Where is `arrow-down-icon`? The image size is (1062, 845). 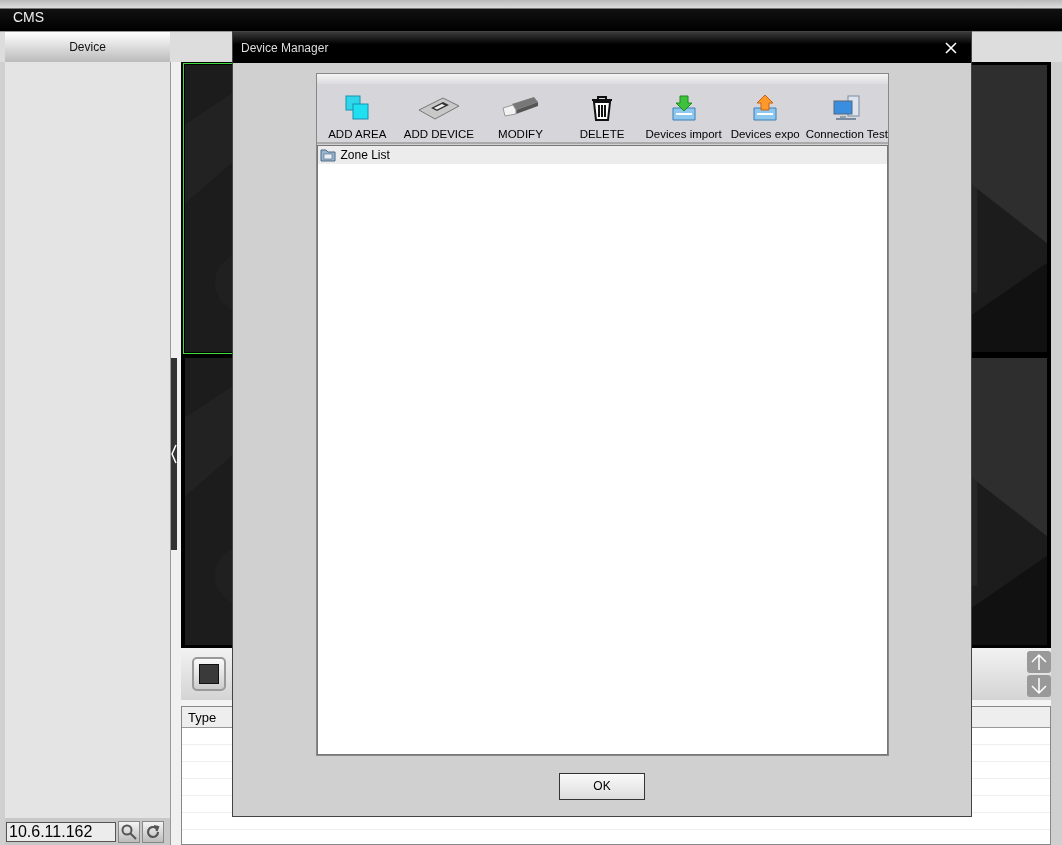 arrow-down-icon is located at coordinates (1039, 686).